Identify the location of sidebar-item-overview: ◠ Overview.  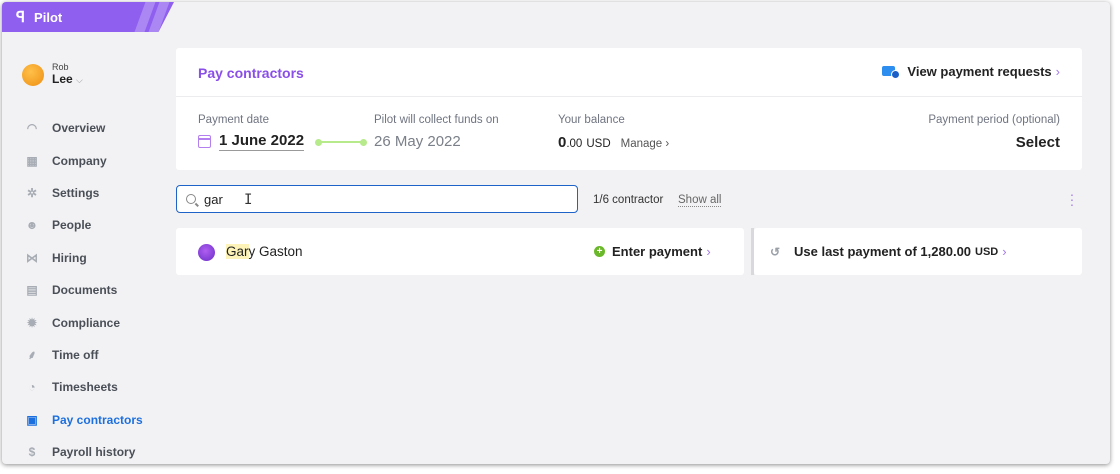
(83, 128).